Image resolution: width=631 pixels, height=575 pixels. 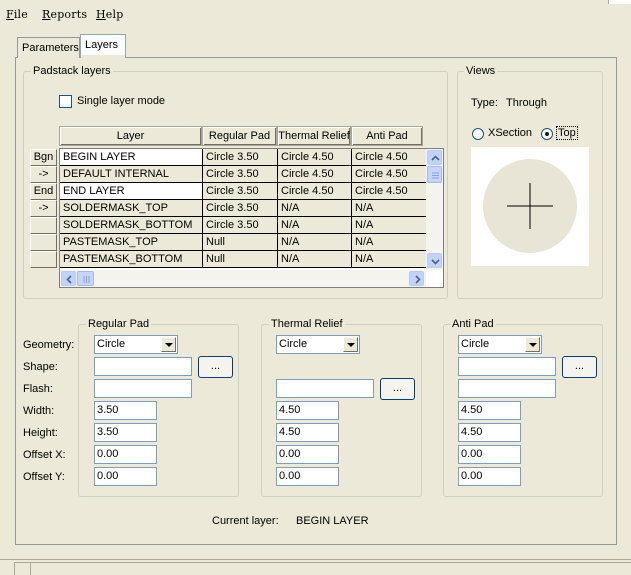 I want to click on table-row-layer: BEGIN LAYER, so click(x=131, y=157).